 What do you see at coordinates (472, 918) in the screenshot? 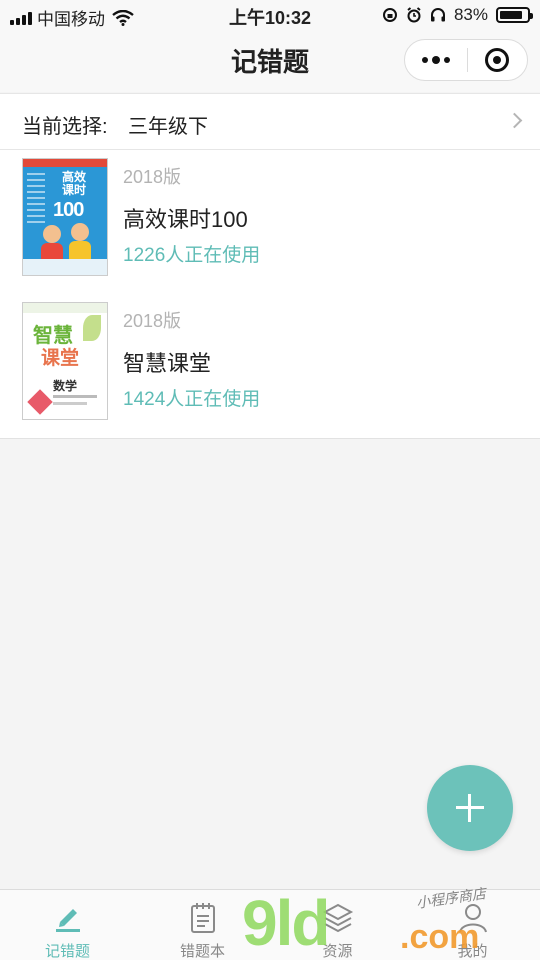
I see `user-icon` at bounding box center [472, 918].